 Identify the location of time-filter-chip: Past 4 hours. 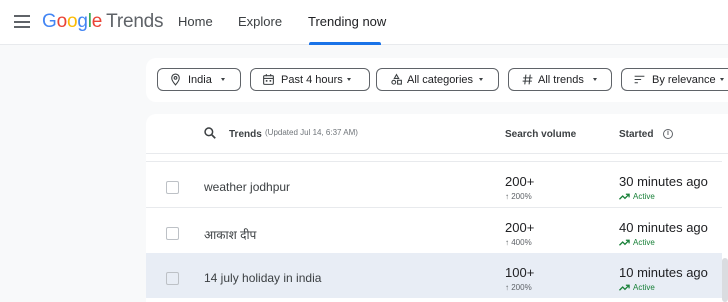
(310, 79).